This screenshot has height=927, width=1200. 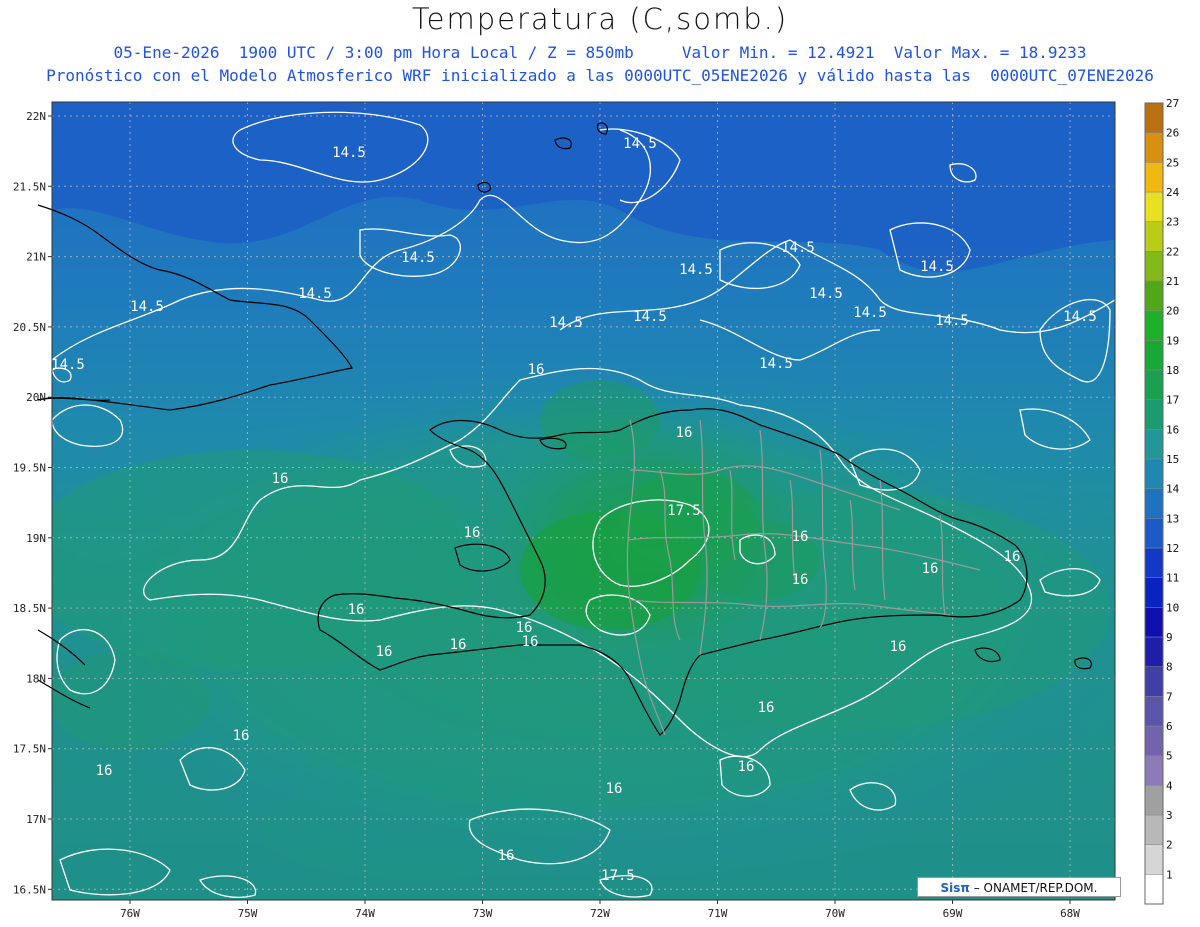 What do you see at coordinates (1172, 222) in the screenshot?
I see `colorbar-label: 23` at bounding box center [1172, 222].